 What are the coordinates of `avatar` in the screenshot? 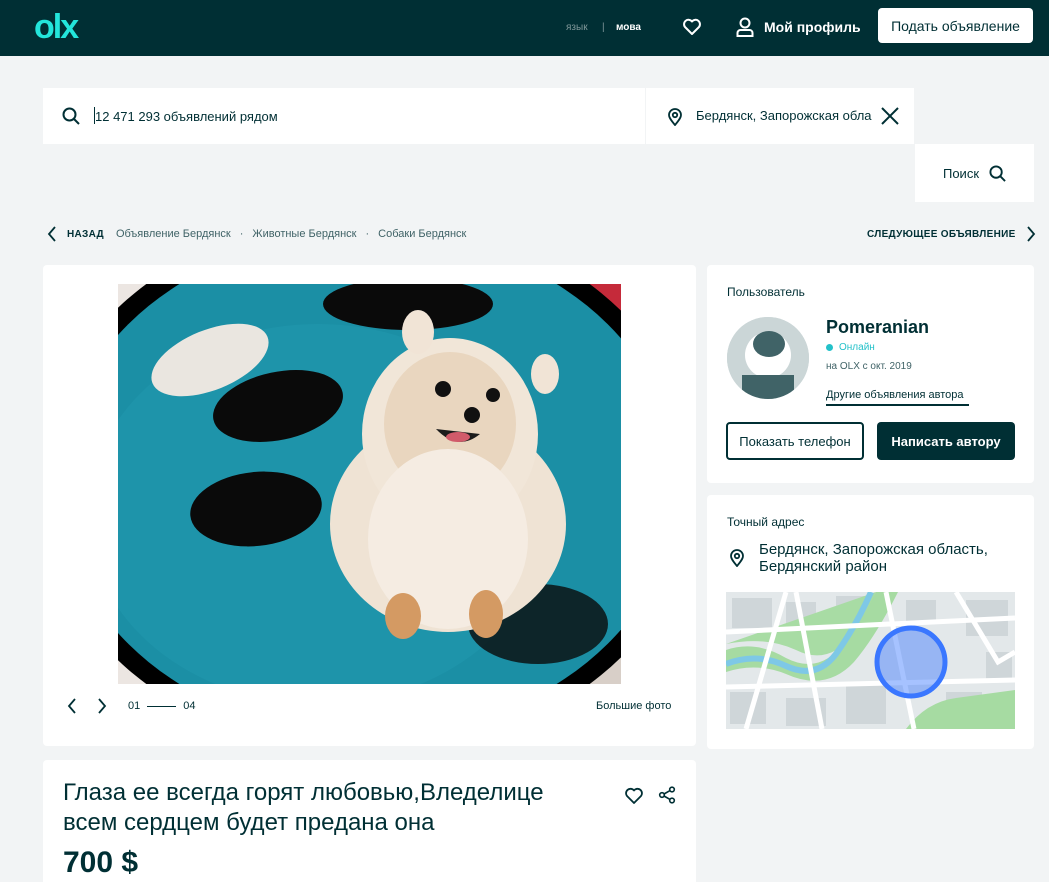 It's located at (768, 358).